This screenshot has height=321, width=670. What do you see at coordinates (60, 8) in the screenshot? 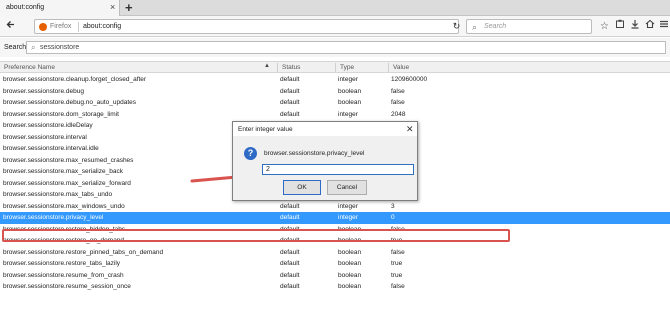
I see `tab-about-config: about:config ×` at bounding box center [60, 8].